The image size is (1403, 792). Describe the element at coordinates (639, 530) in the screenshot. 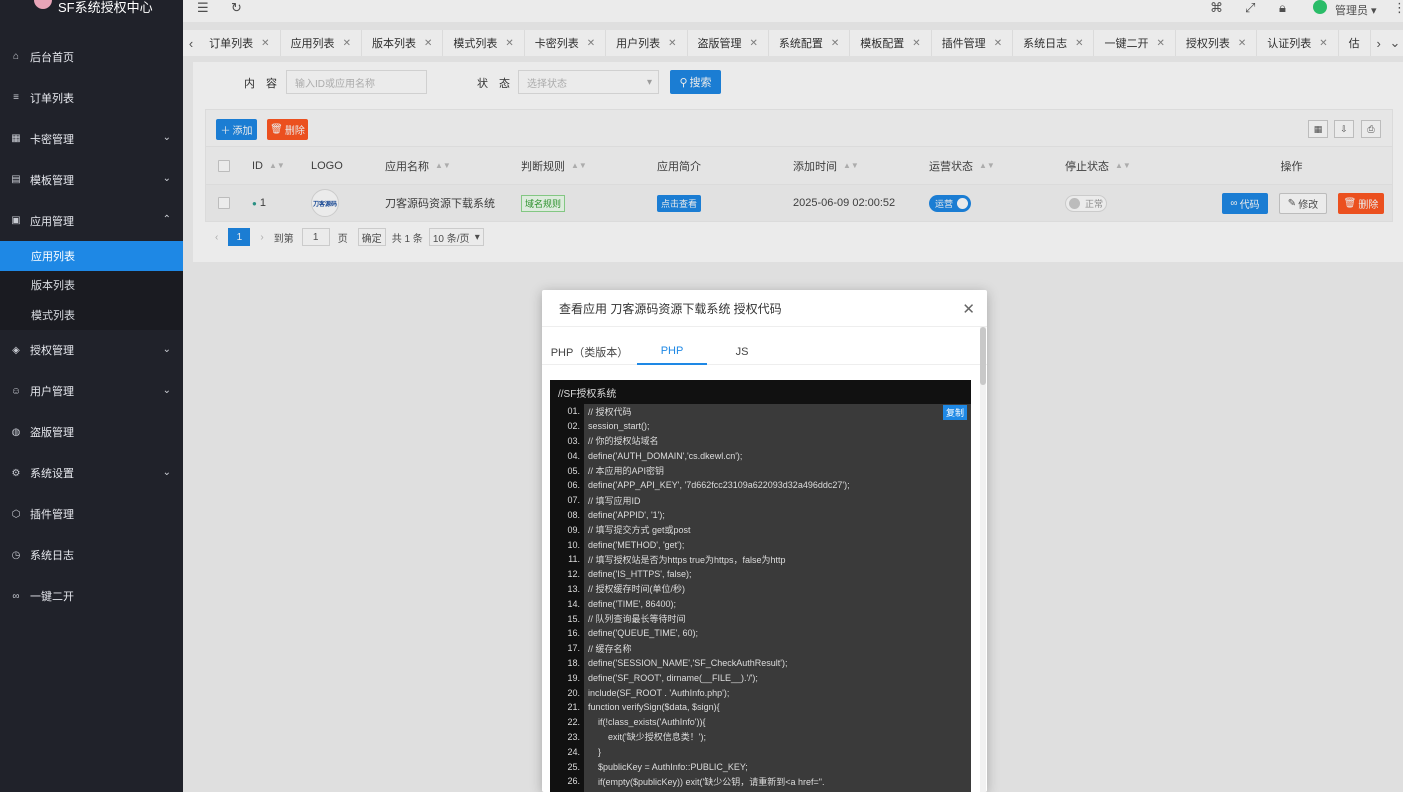

I see `line-content: // 填写提交方式 get或post` at that location.